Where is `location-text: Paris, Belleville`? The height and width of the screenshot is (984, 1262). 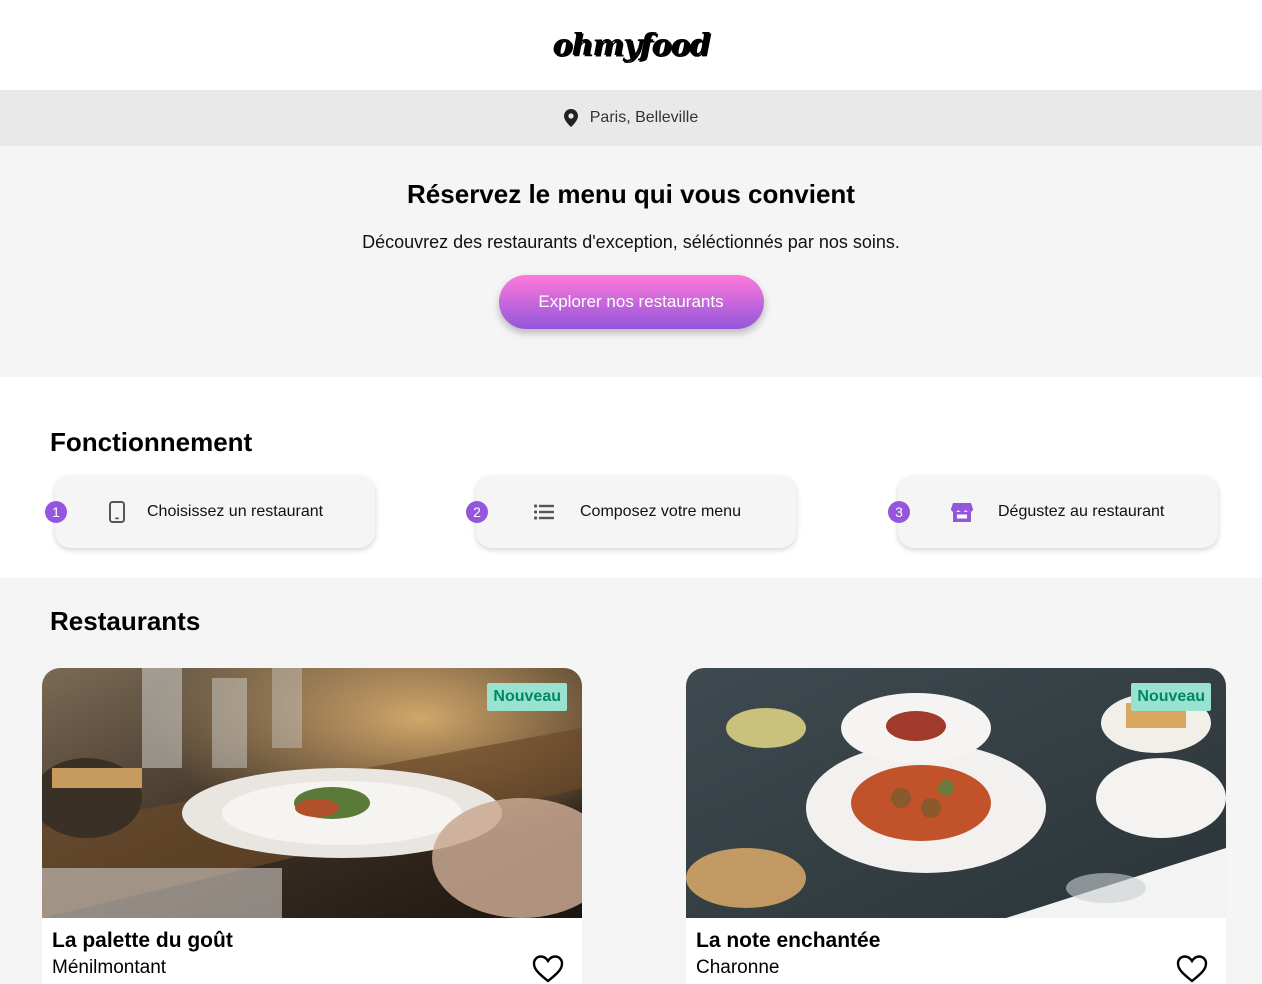
location-text: Paris, Belleville is located at coordinates (644, 117).